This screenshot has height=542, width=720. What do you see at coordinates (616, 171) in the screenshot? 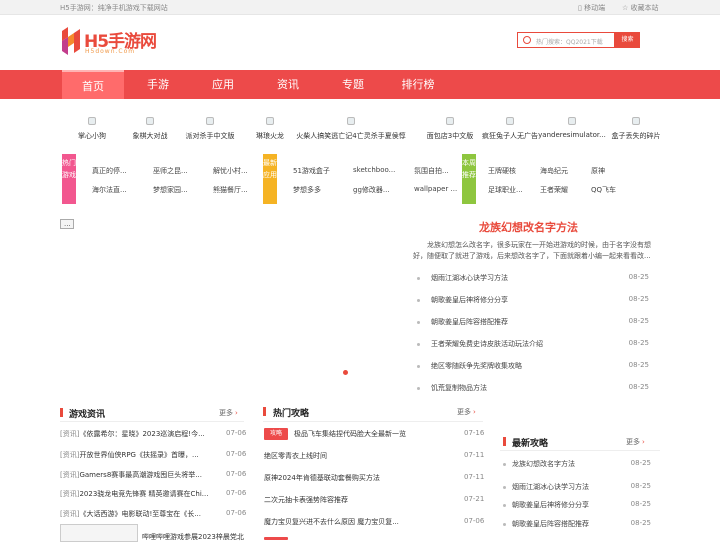
I see `weekly-link: 原神` at bounding box center [616, 171].